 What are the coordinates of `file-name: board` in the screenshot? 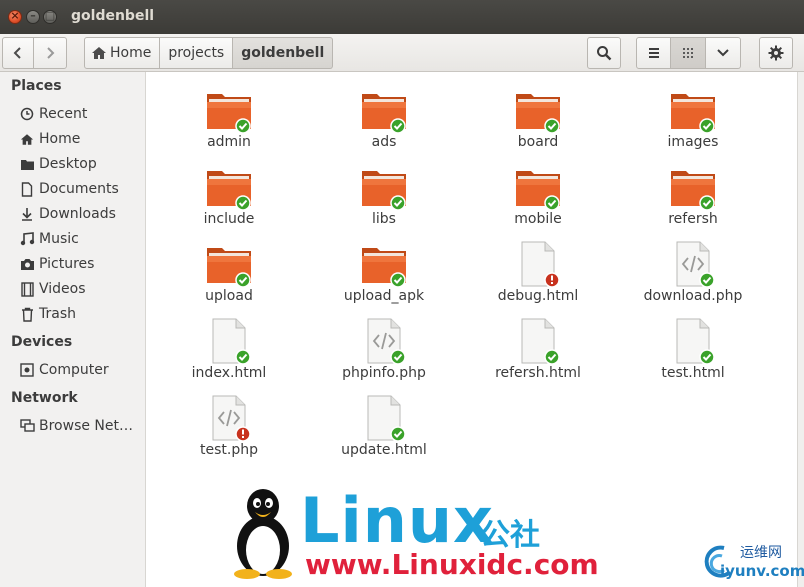 It's located at (538, 142).